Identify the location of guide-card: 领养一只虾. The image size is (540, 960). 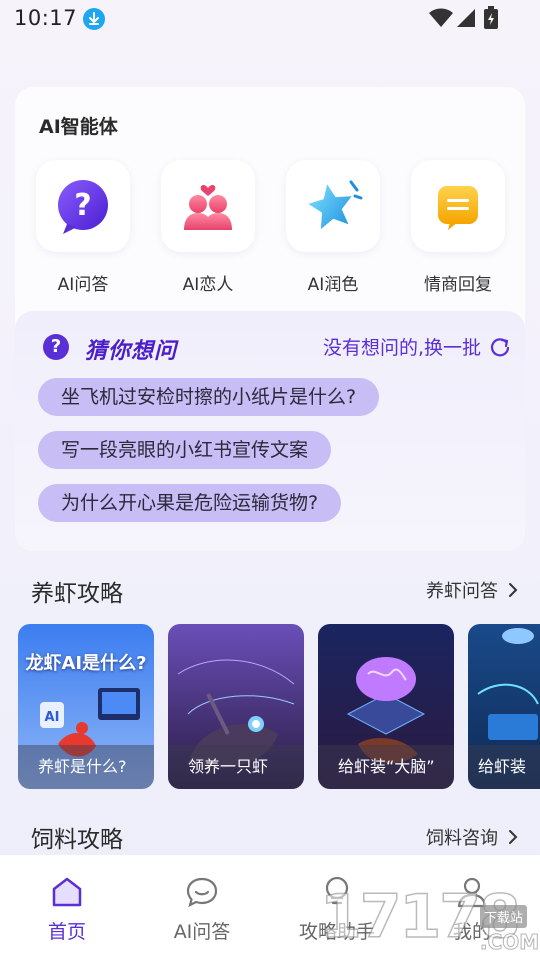
(236, 706).